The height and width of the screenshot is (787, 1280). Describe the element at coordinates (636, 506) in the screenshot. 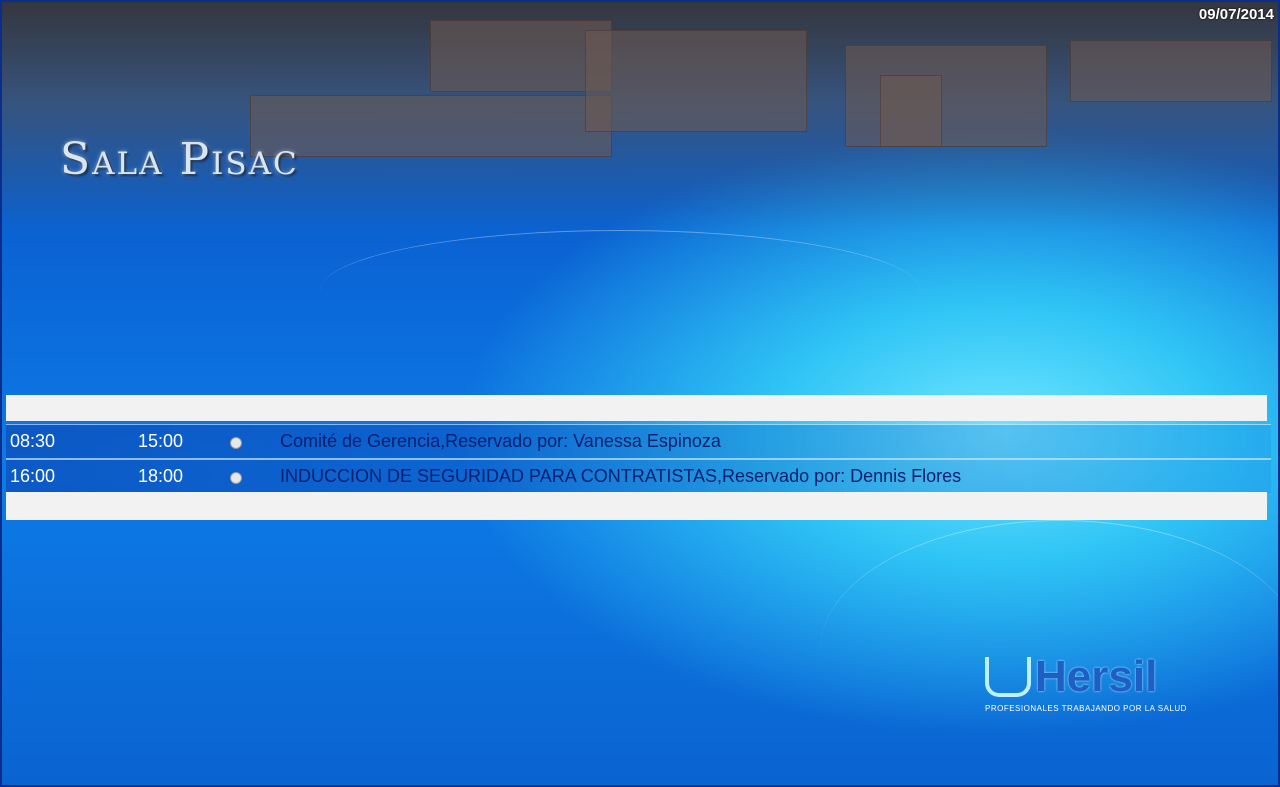

I see `schedule-footer-bar` at that location.